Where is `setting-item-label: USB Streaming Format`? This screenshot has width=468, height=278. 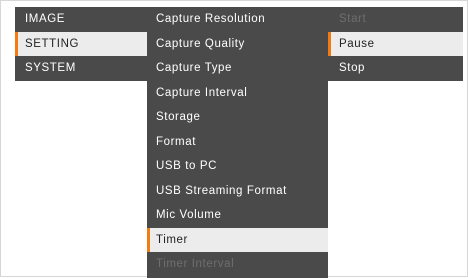
setting-item-label: USB Streaming Format is located at coordinates (221, 190).